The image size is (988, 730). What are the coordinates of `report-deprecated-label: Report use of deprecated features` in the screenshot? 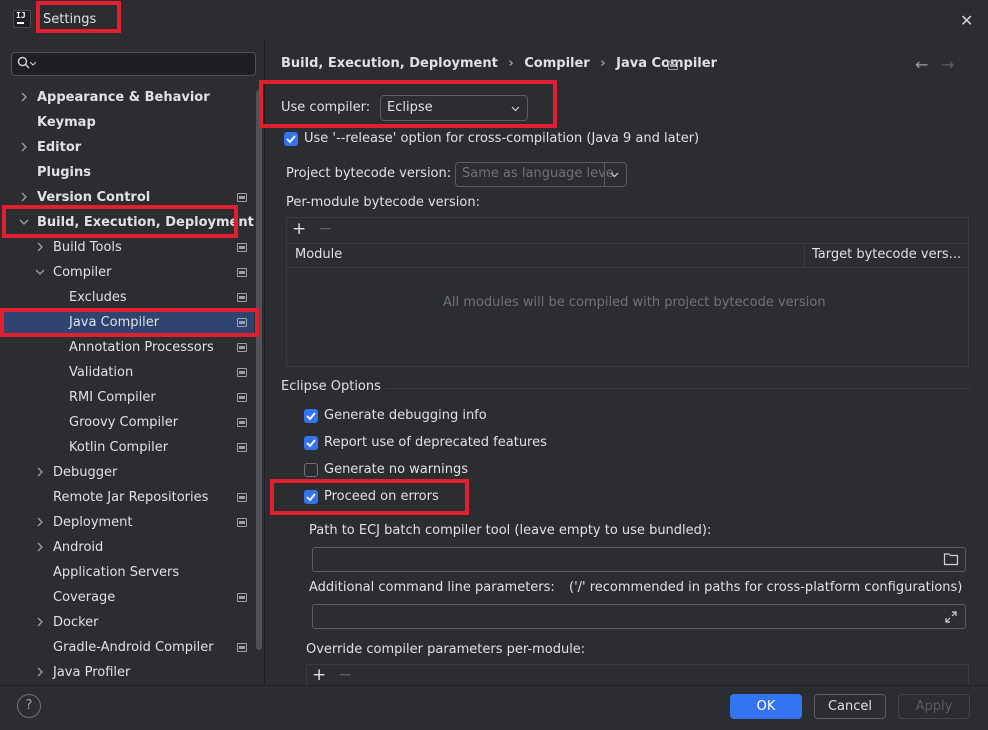 It's located at (435, 442).